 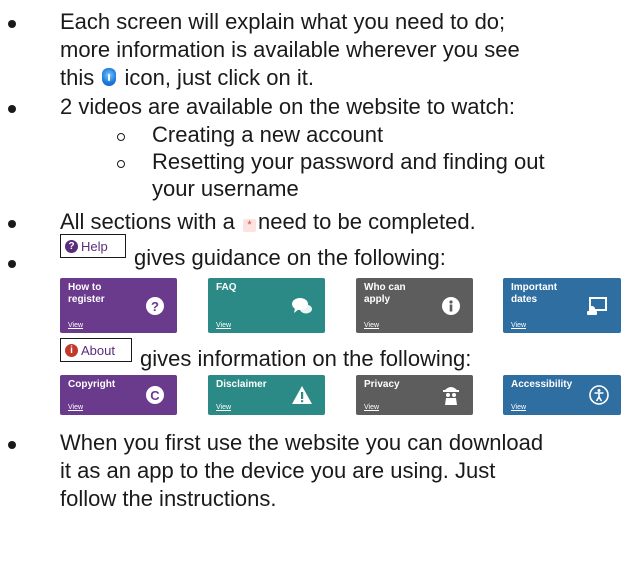 What do you see at coordinates (118, 395) in the screenshot?
I see `about-tile-copyright: Copyright View C` at bounding box center [118, 395].